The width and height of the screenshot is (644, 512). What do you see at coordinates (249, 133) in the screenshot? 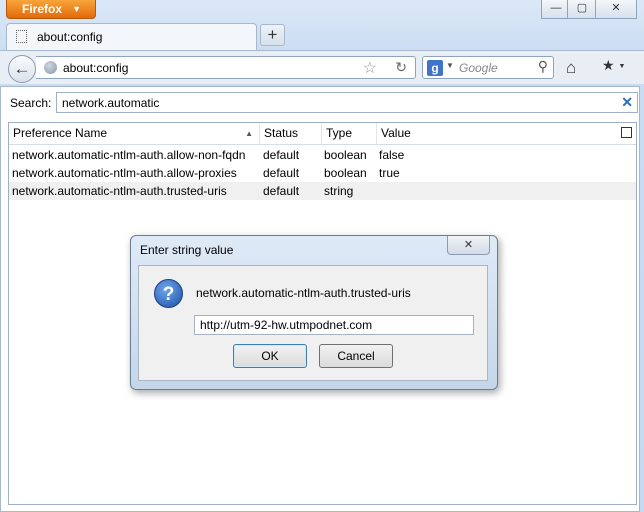
I see `sort-ascending-icon: ▲` at bounding box center [249, 133].